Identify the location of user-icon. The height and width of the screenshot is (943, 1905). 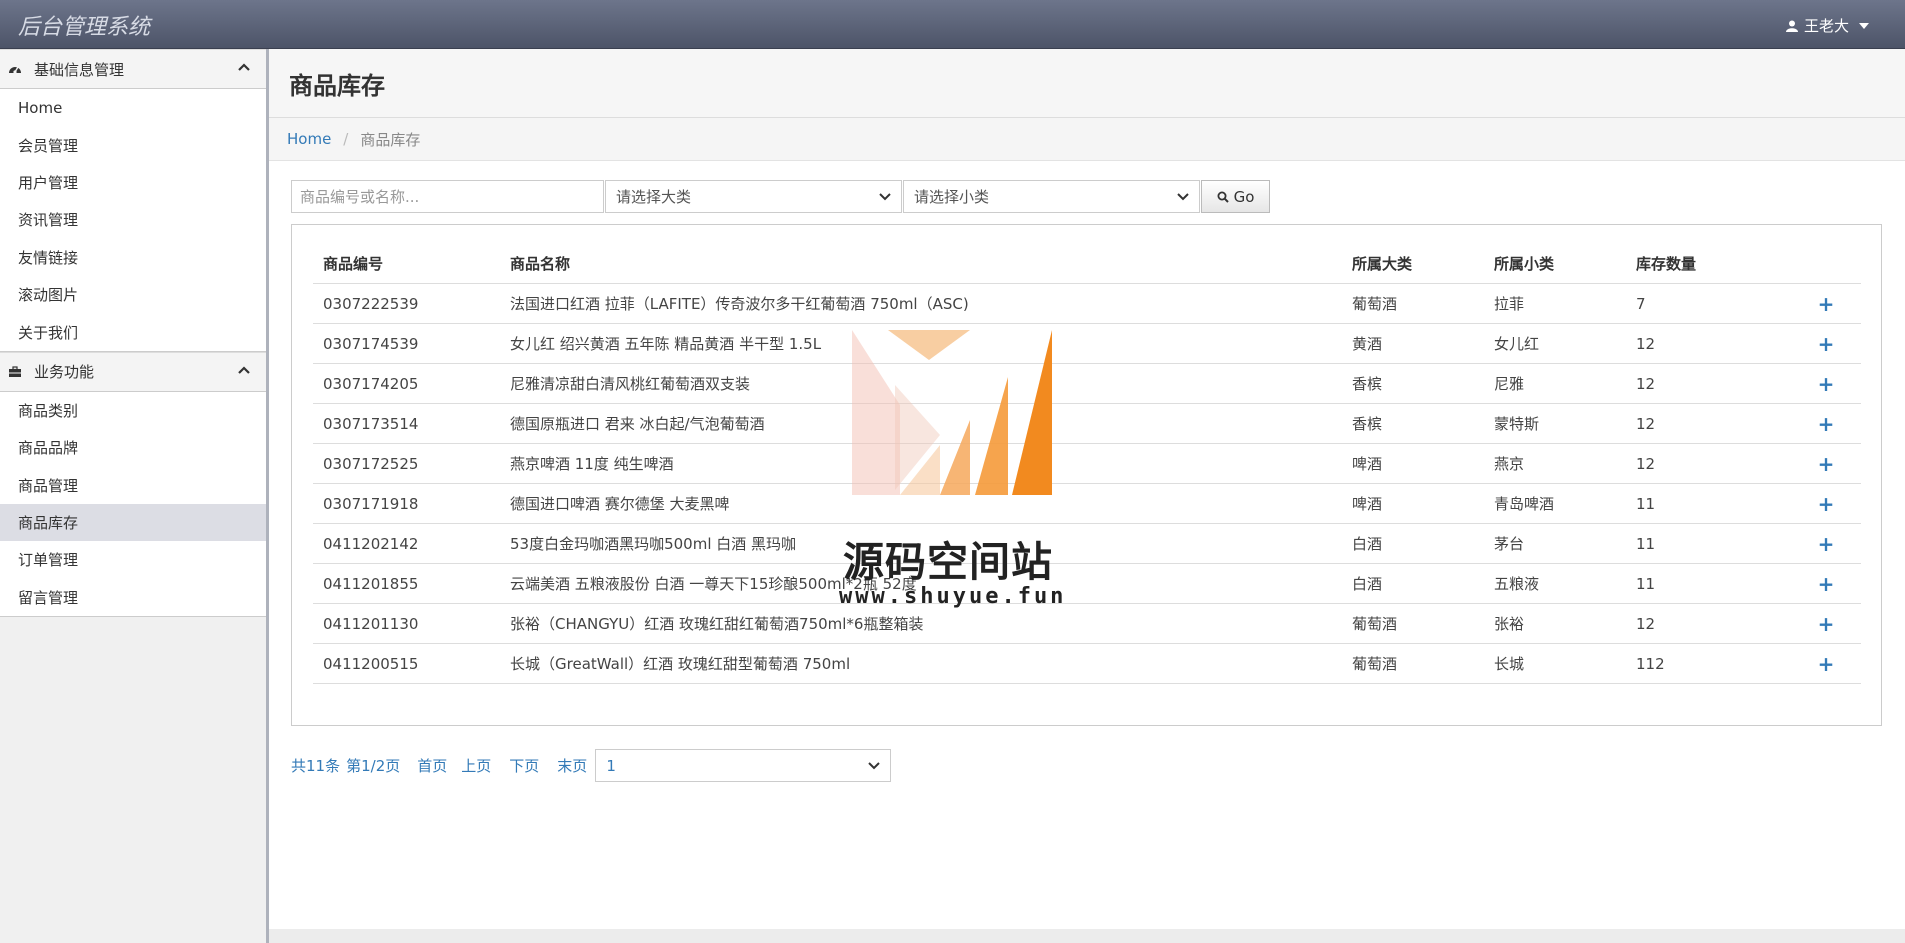
(1791, 26).